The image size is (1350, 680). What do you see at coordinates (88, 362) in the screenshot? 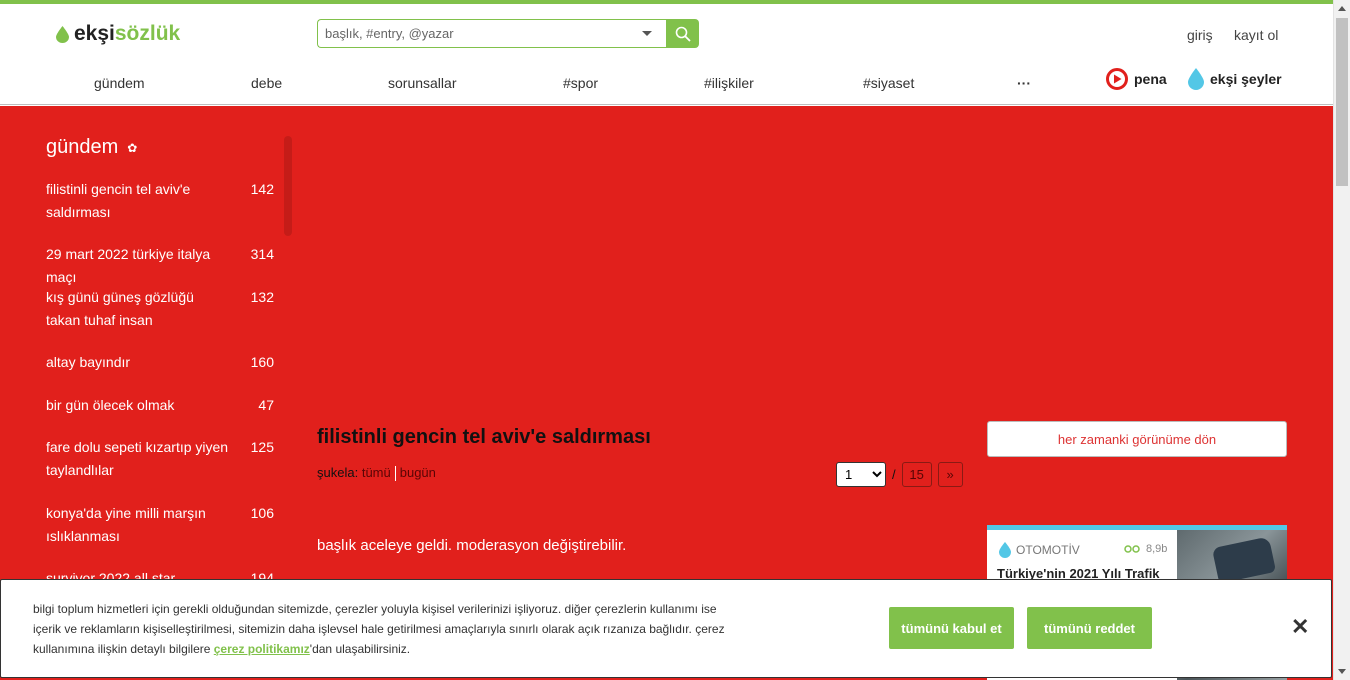
I see `topic-title: altay bayındır` at bounding box center [88, 362].